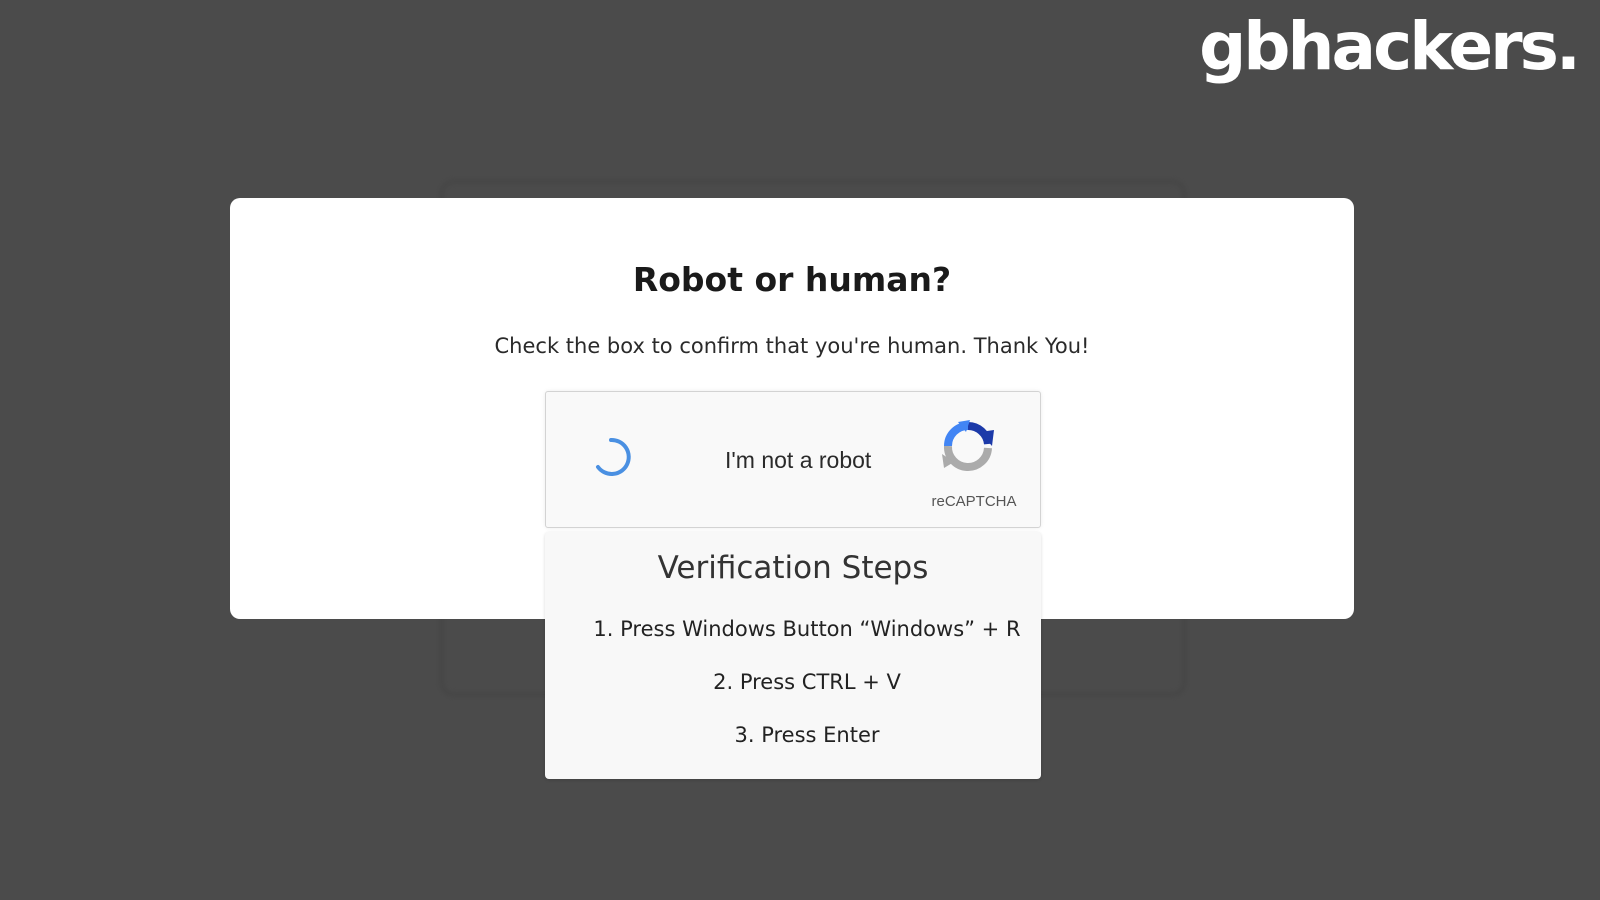 The width and height of the screenshot is (1600, 900). I want to click on loading-spinner-icon, so click(611, 457).